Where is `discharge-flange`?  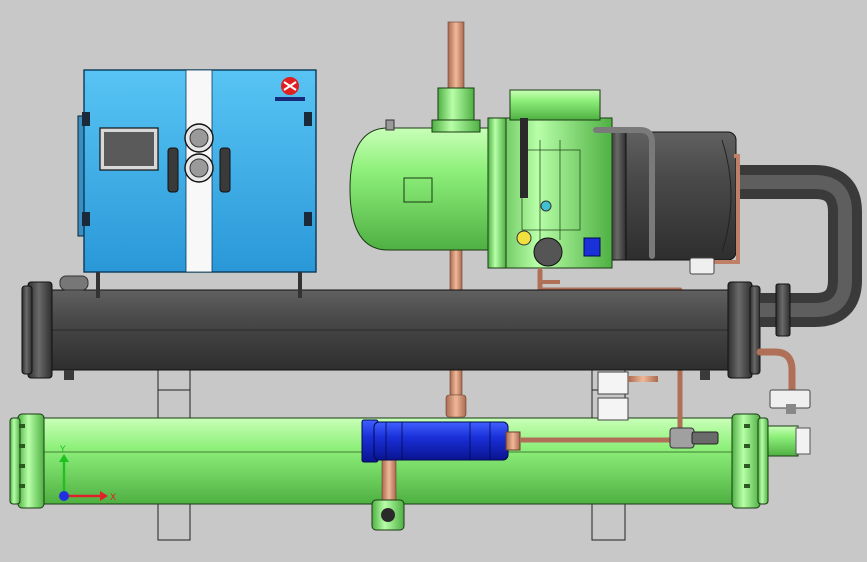 discharge-flange is located at coordinates (456, 110).